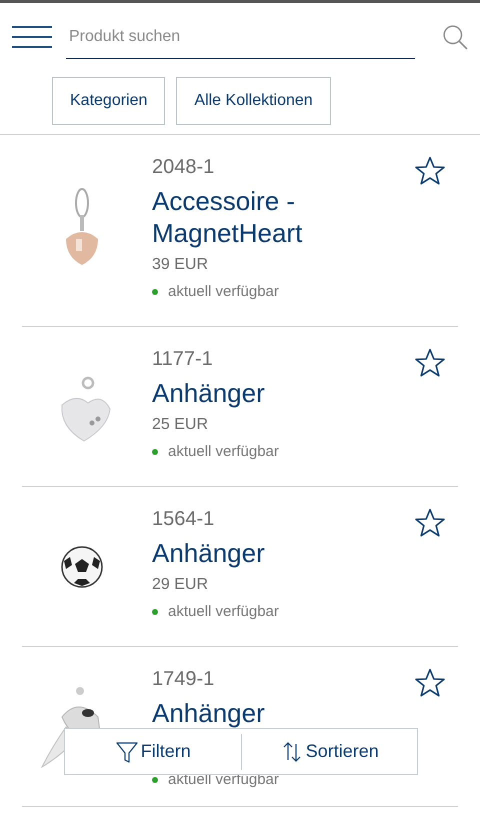  Describe the element at coordinates (153, 752) in the screenshot. I see `filter-action-button: Filtern` at that location.